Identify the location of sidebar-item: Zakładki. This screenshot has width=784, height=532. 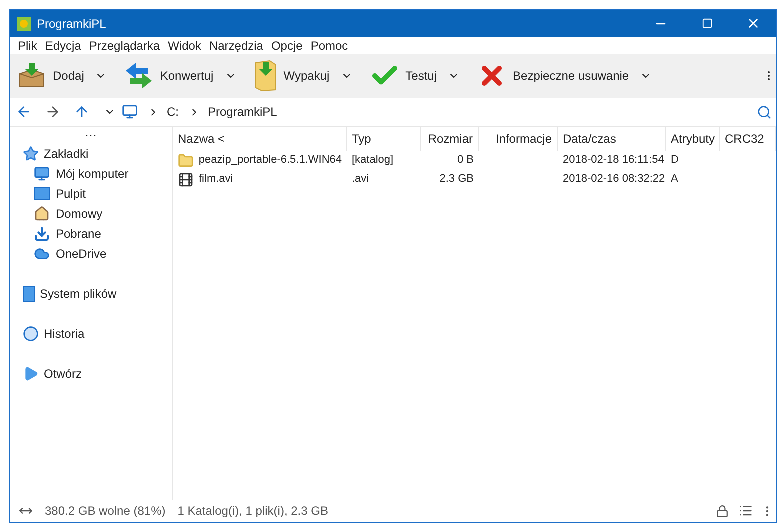
(91, 154).